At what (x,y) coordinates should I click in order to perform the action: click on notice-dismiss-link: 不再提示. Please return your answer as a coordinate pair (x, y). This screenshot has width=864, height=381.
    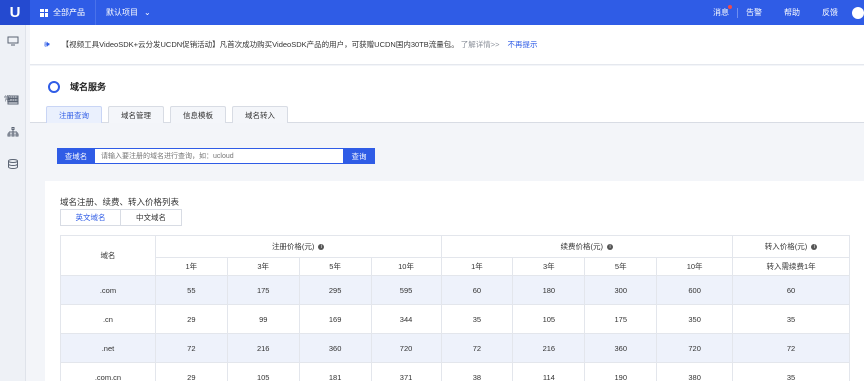
    Looking at the image, I should click on (523, 44).